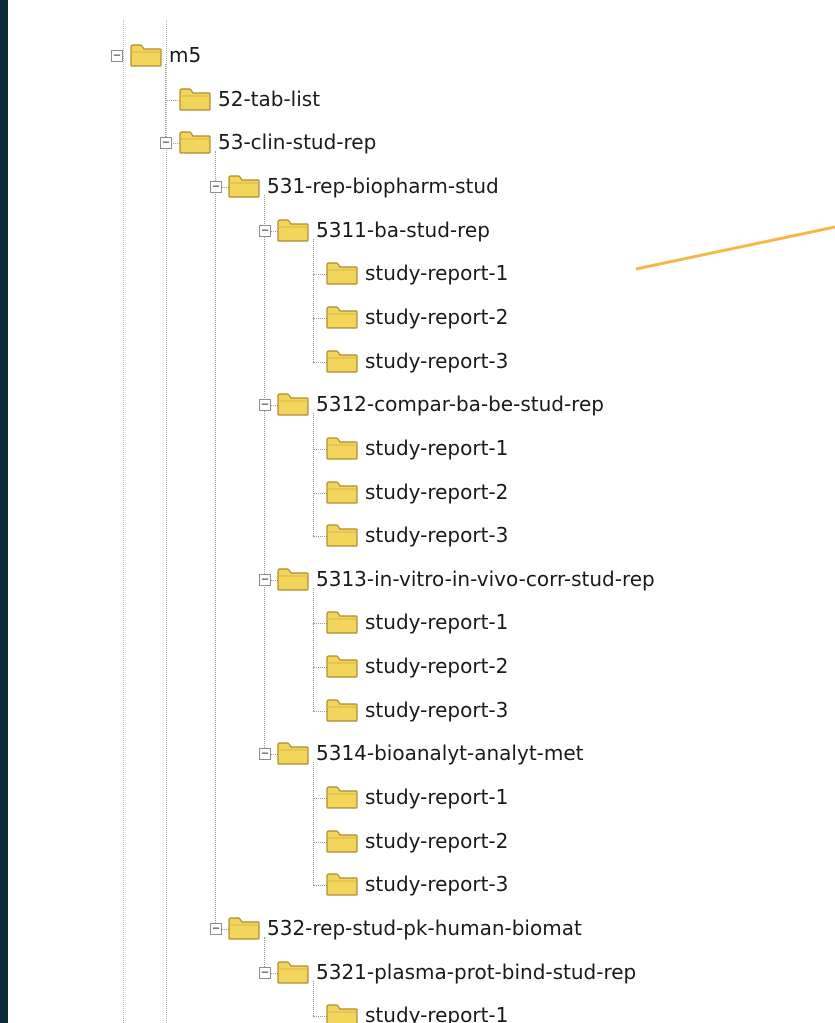  I want to click on arrow-line, so click(735, 248).